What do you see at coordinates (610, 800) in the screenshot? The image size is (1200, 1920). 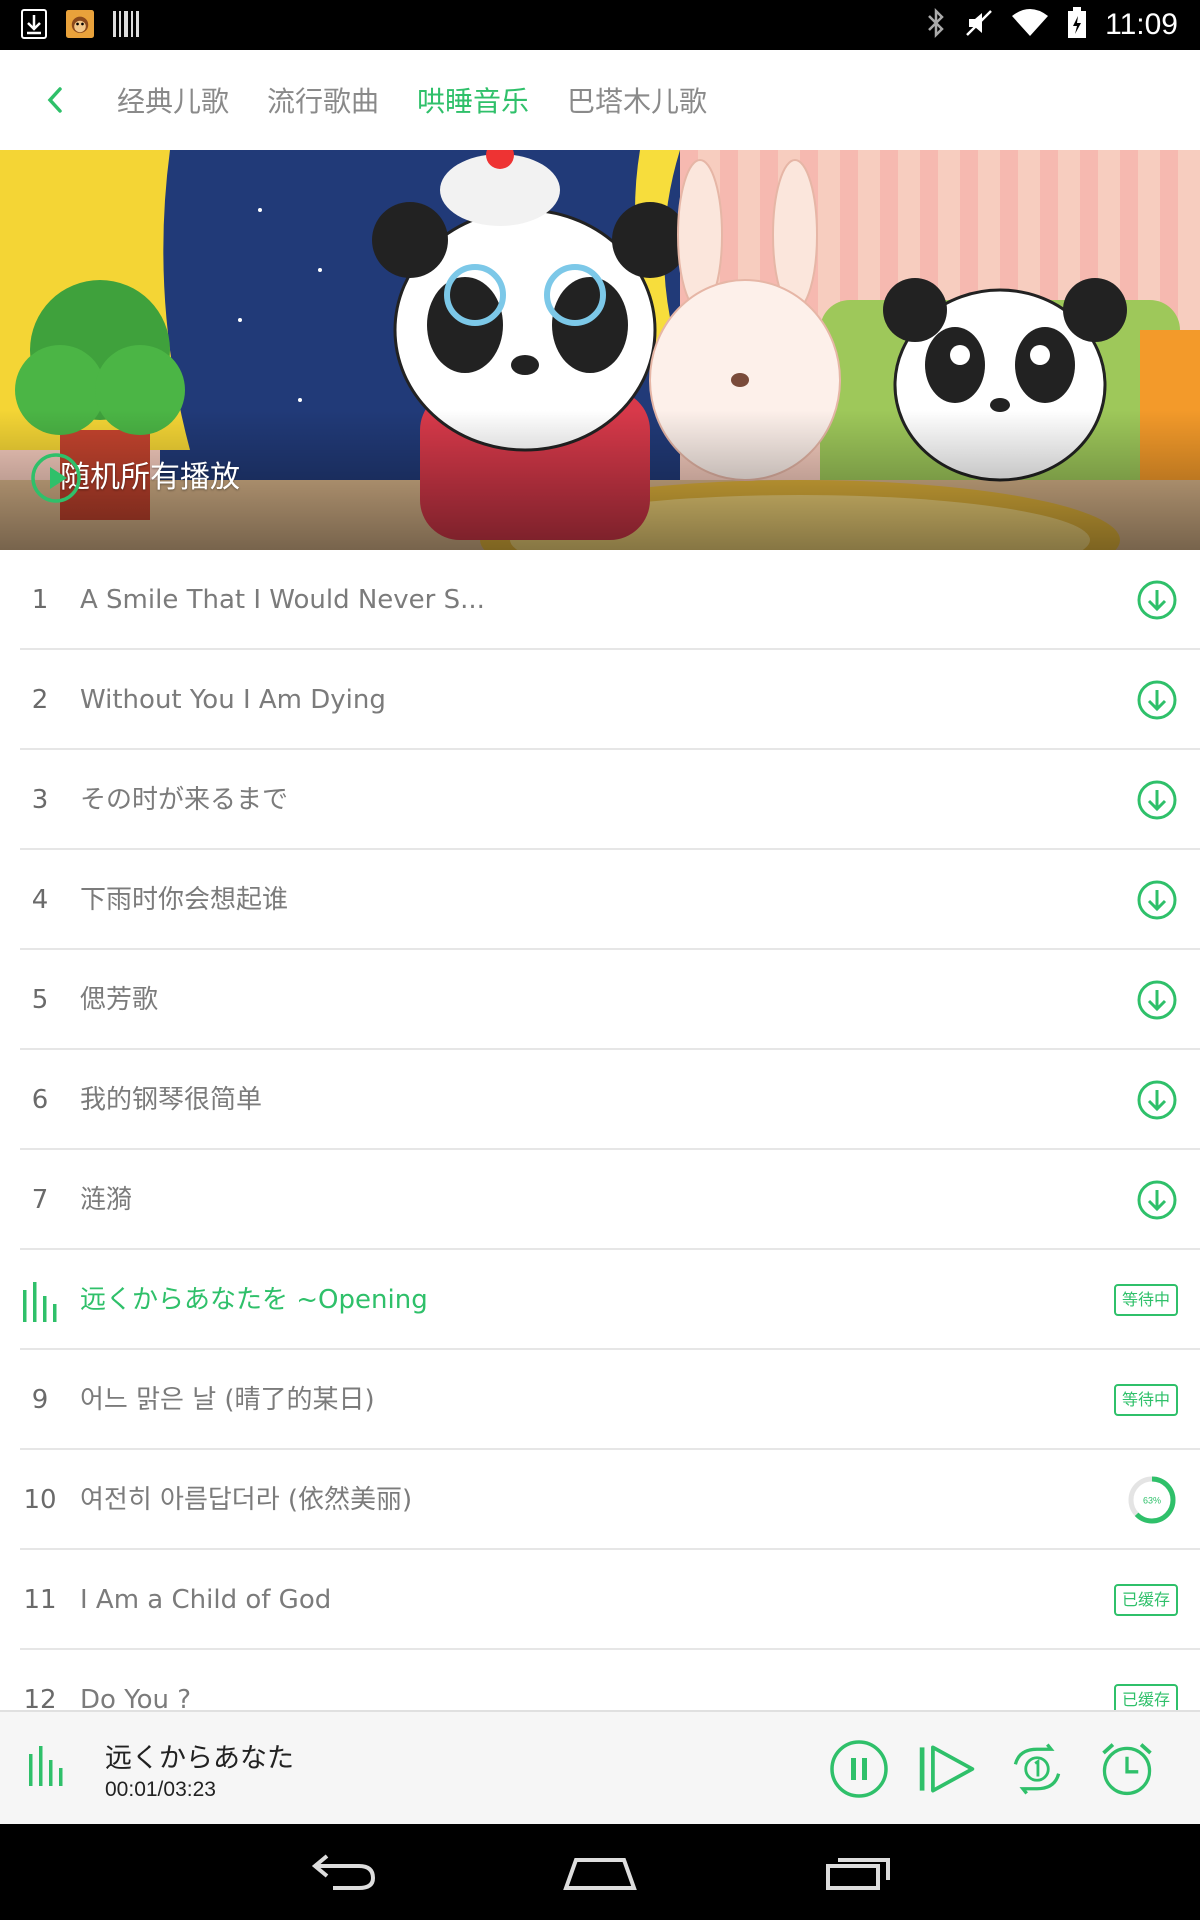 I see `song-row: 3 その时が来るまで` at bounding box center [610, 800].